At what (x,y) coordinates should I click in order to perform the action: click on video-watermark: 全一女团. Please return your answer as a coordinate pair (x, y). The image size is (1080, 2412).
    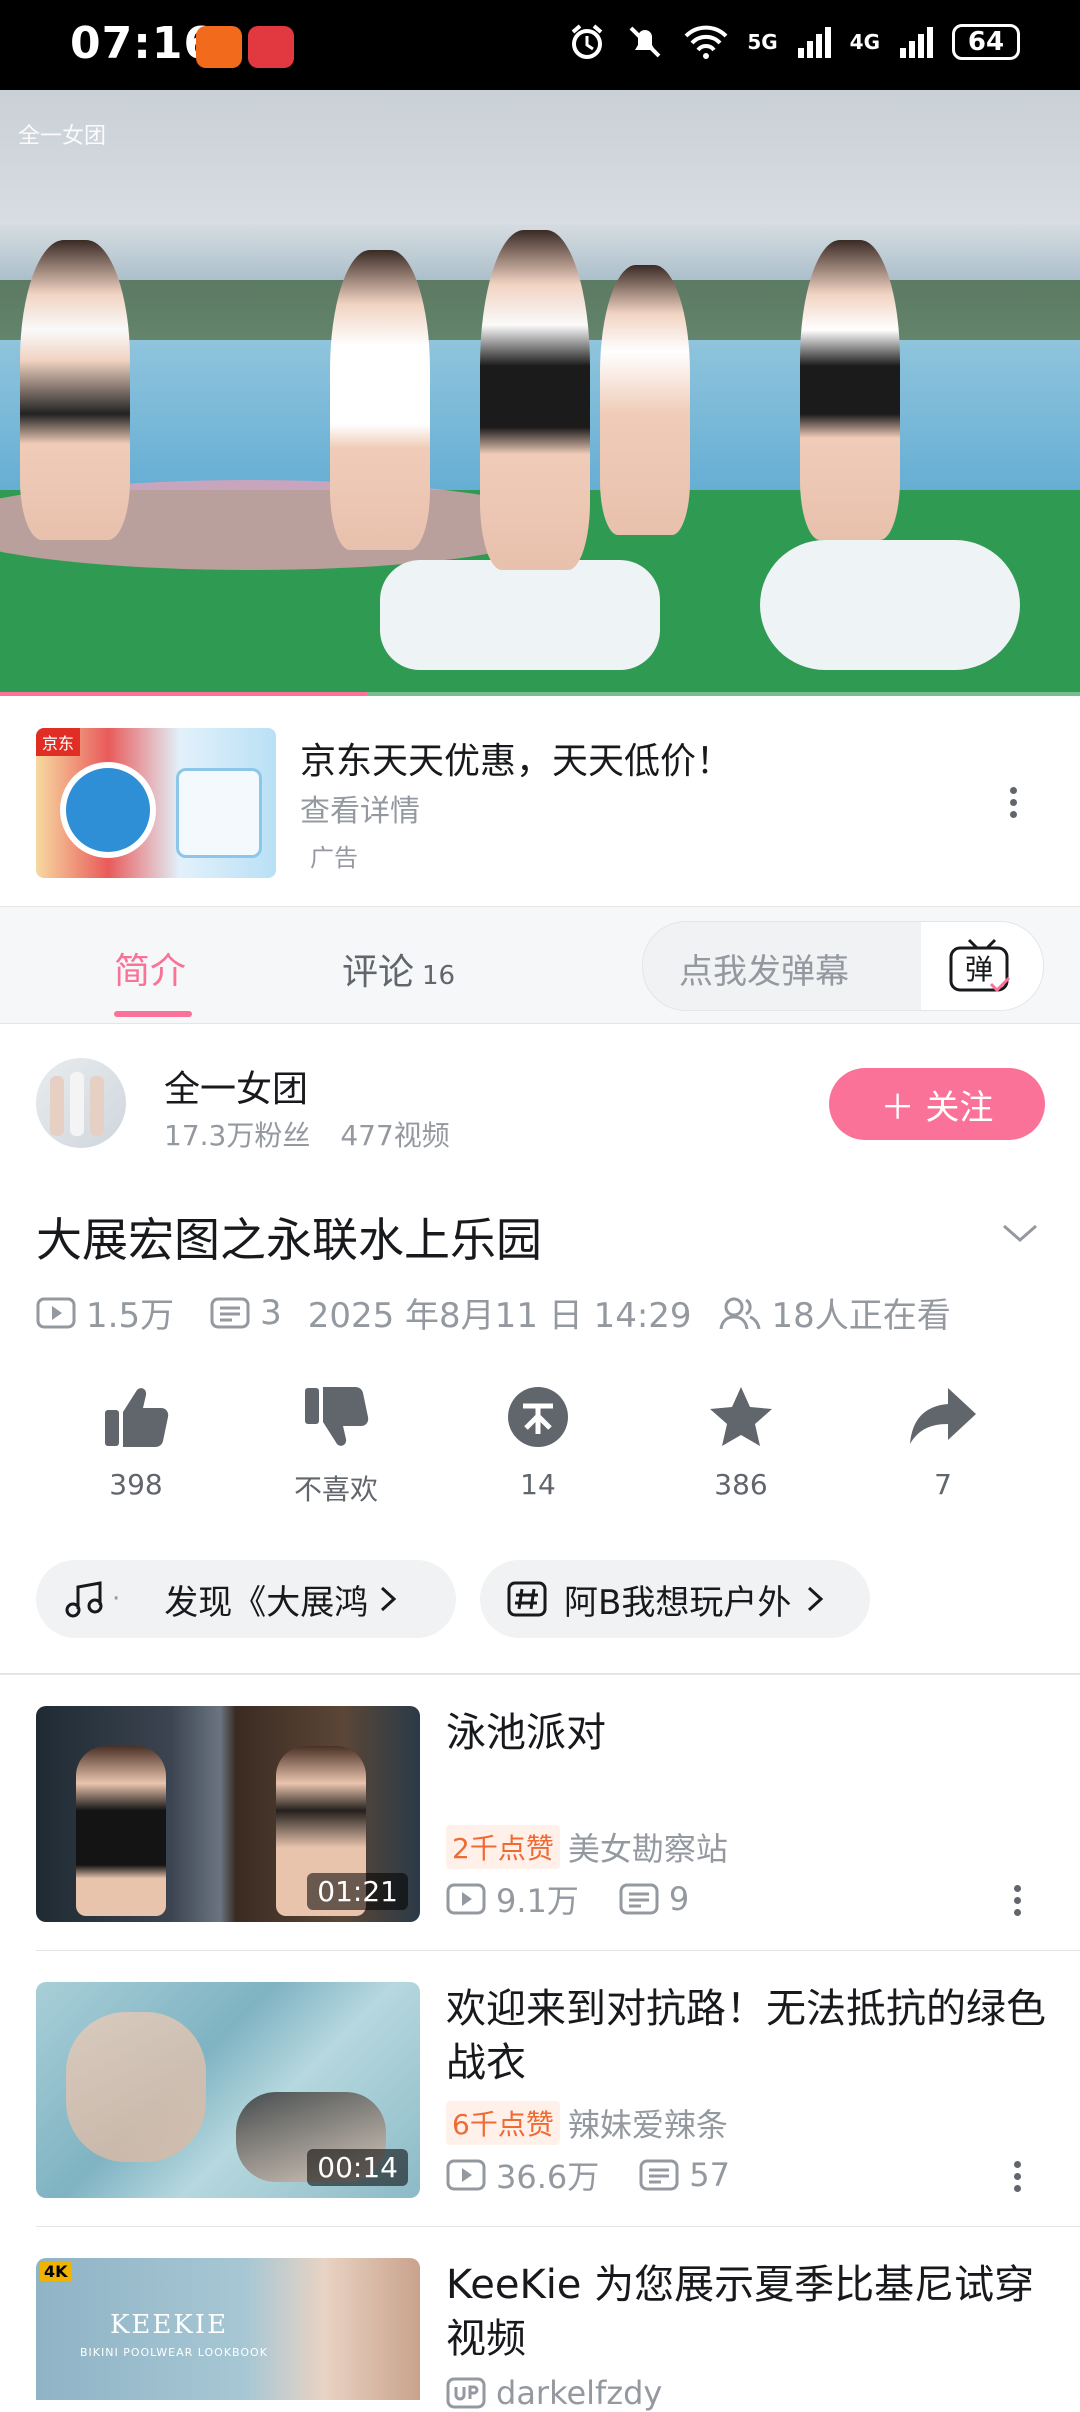
    Looking at the image, I should click on (62, 136).